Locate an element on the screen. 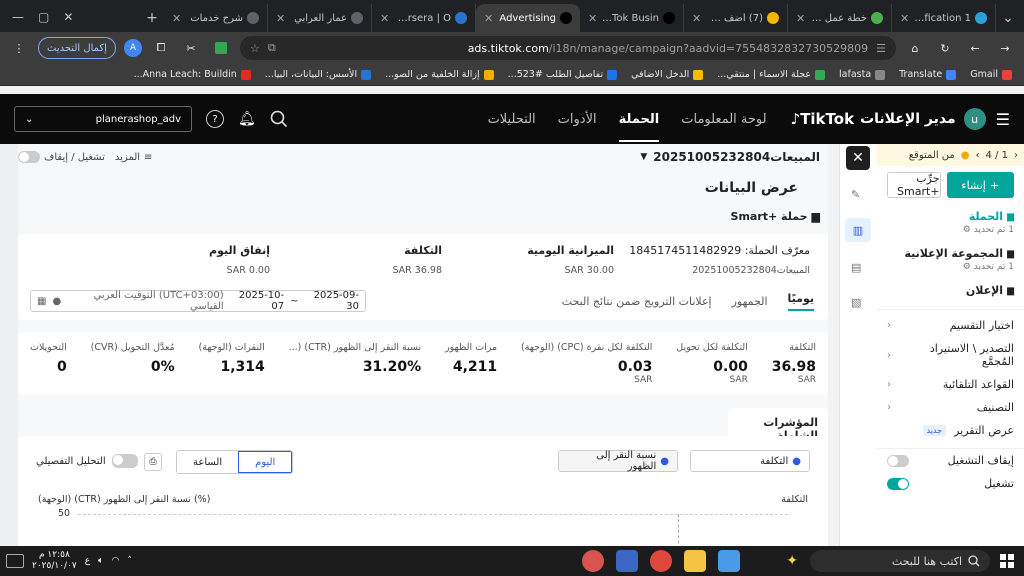 This screenshot has height=576, width=1024. search-icon is located at coordinates (279, 119).